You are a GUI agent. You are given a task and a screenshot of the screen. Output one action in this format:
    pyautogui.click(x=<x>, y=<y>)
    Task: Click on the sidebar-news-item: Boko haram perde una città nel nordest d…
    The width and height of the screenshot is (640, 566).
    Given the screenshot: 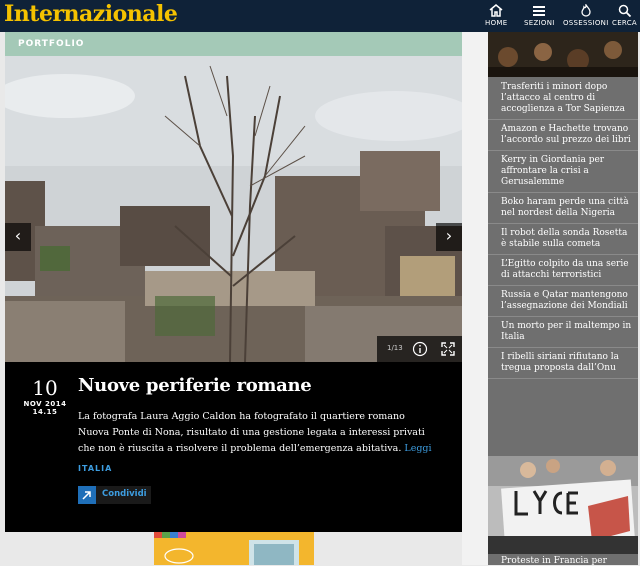 What is the action you would take?
    pyautogui.click(x=563, y=208)
    